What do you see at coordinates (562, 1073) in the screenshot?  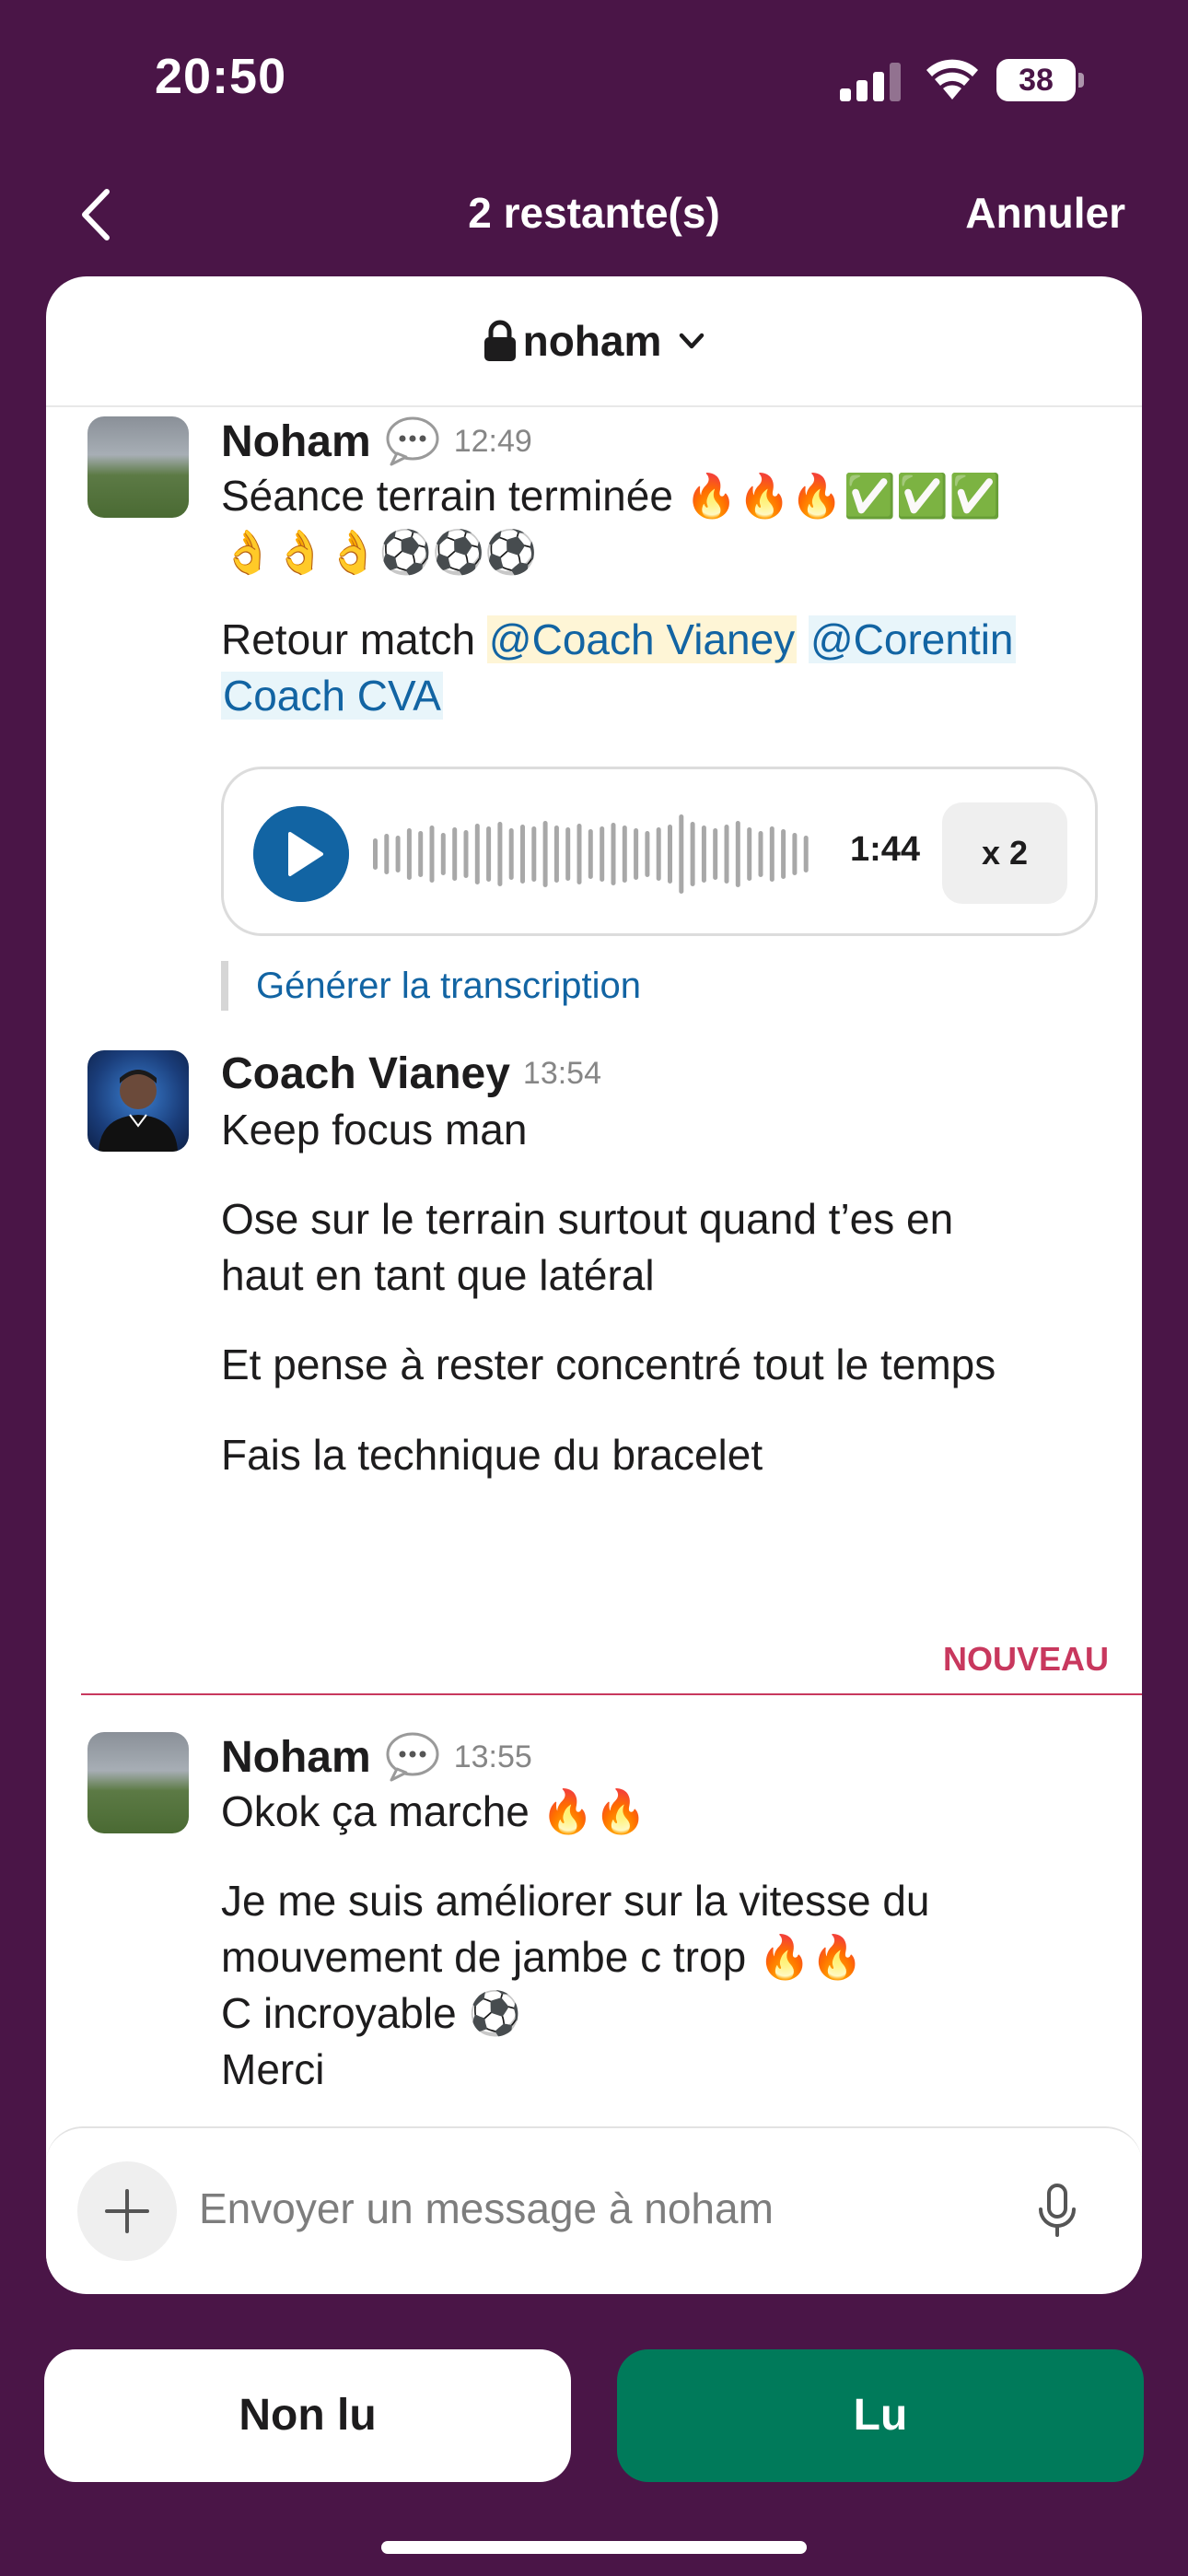 I see `message-time: 13:54` at bounding box center [562, 1073].